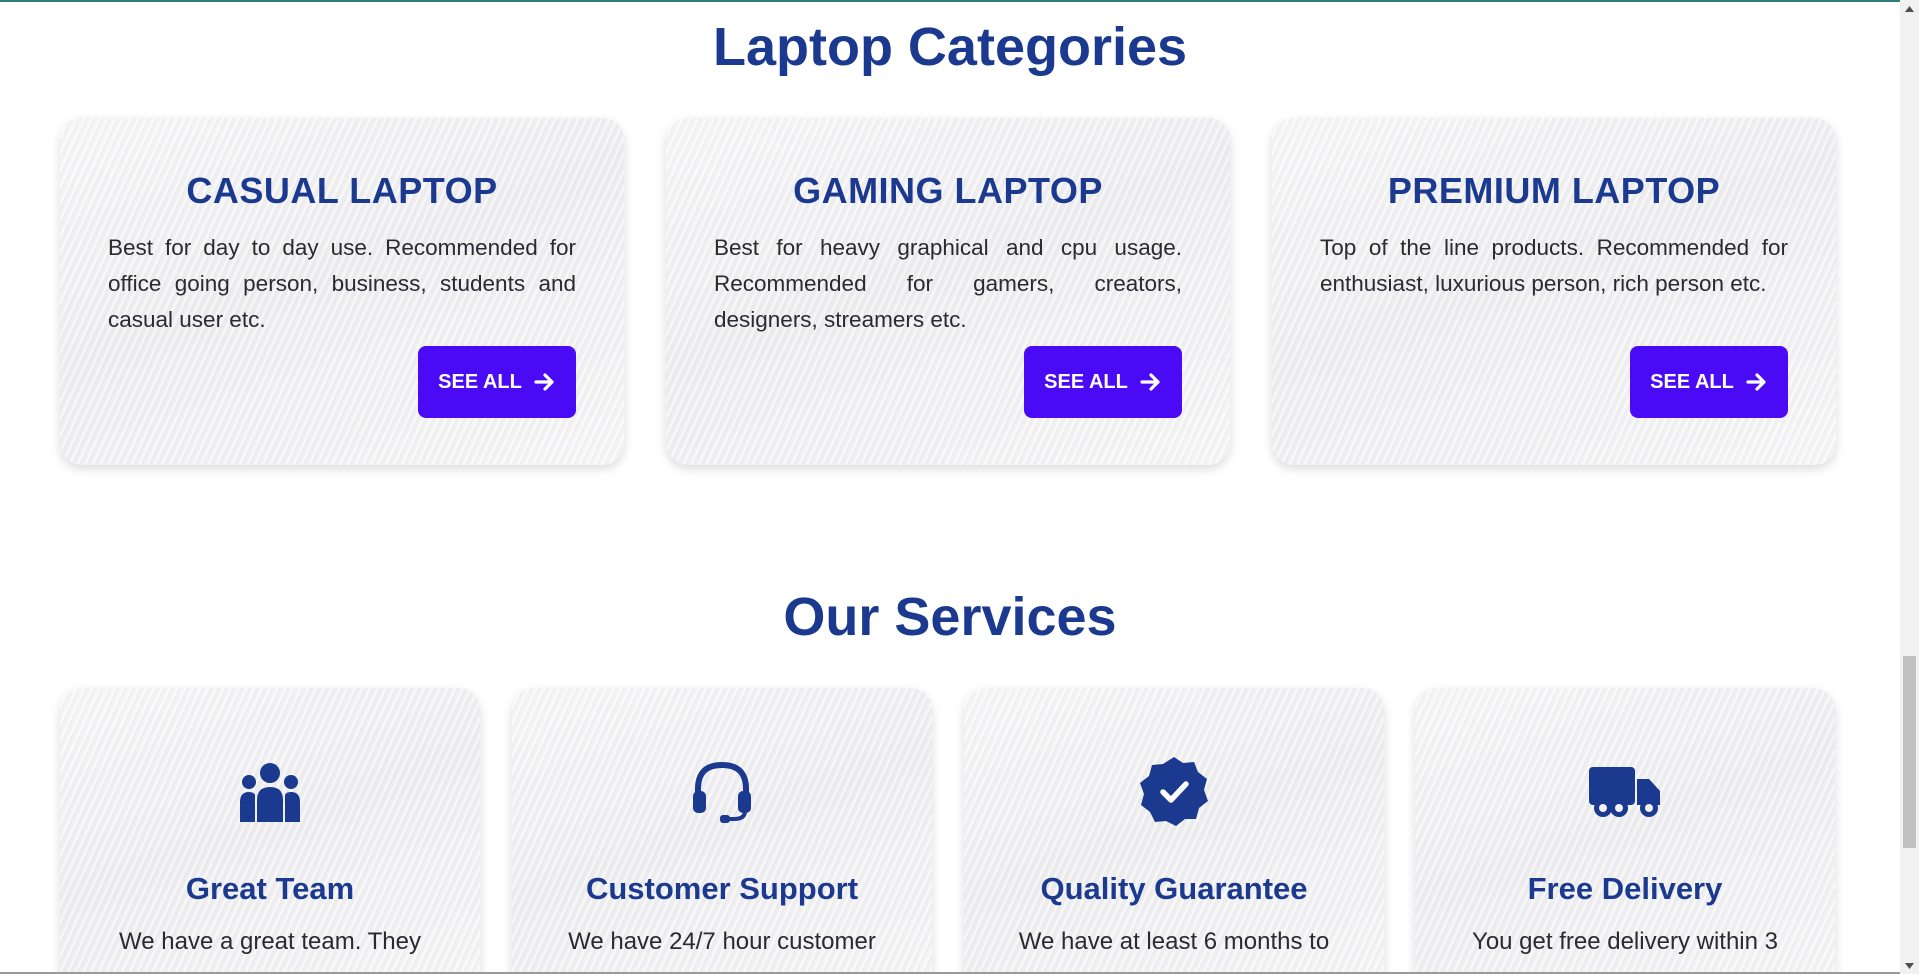 Image resolution: width=1919 pixels, height=974 pixels. Describe the element at coordinates (1625, 791) in the screenshot. I see `truck-icon` at that location.